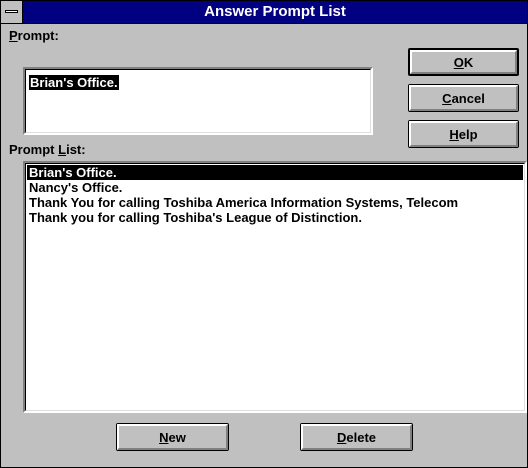  Describe the element at coordinates (34, 35) in the screenshot. I see `prompt-label: Prompt:` at that location.